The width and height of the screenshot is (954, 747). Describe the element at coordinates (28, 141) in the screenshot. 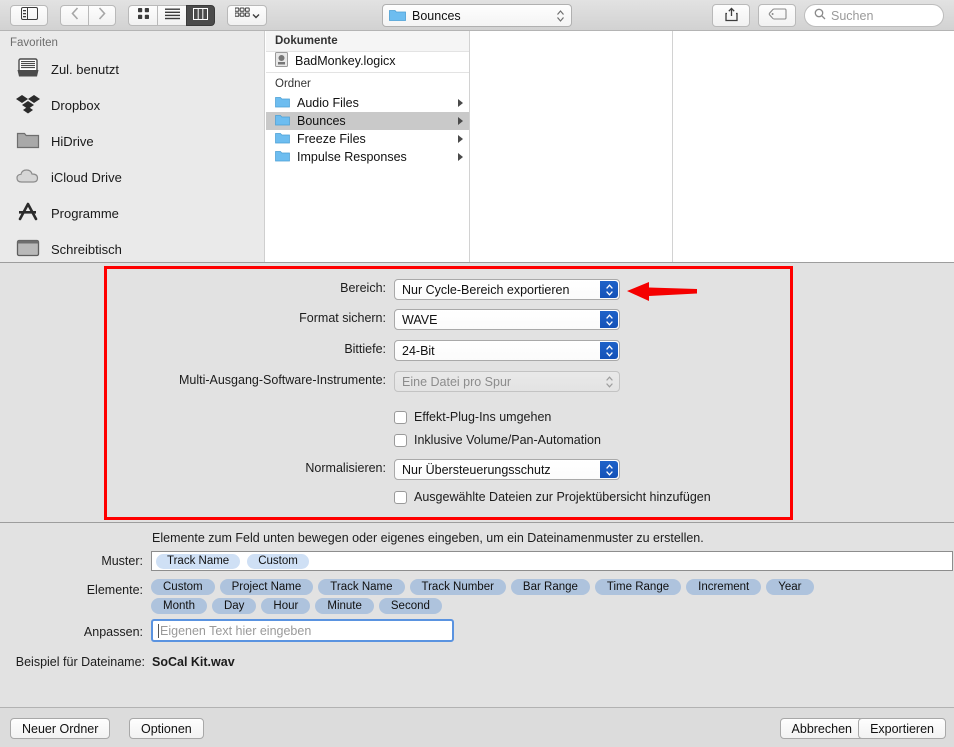

I see `folder-gray-icon` at that location.